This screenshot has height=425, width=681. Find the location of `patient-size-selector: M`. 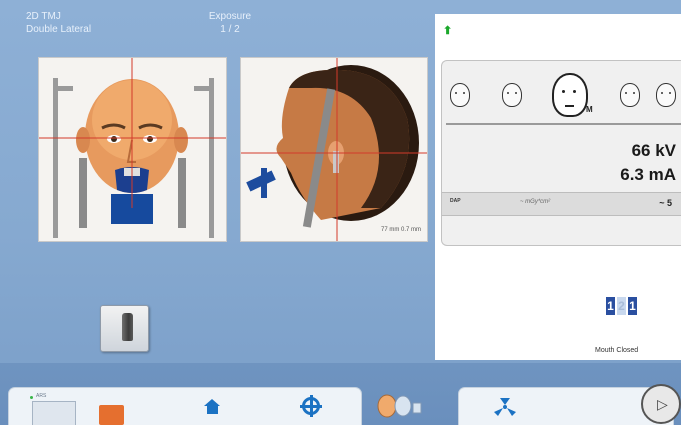

patient-size-selector: M is located at coordinates (561, 99).